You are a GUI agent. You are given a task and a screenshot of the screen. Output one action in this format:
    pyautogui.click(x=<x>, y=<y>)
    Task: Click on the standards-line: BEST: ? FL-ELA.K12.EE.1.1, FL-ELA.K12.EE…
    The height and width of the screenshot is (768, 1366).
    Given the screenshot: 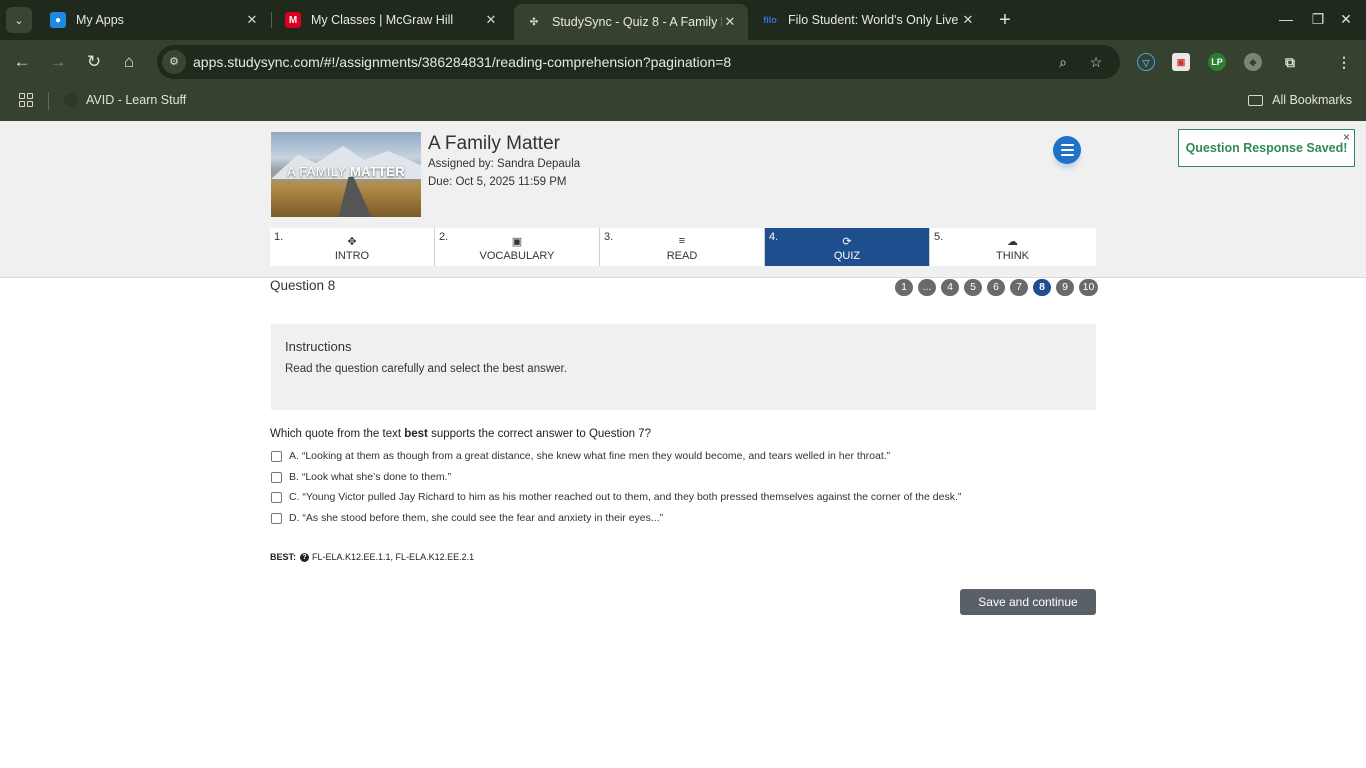 What is the action you would take?
    pyautogui.click(x=372, y=557)
    